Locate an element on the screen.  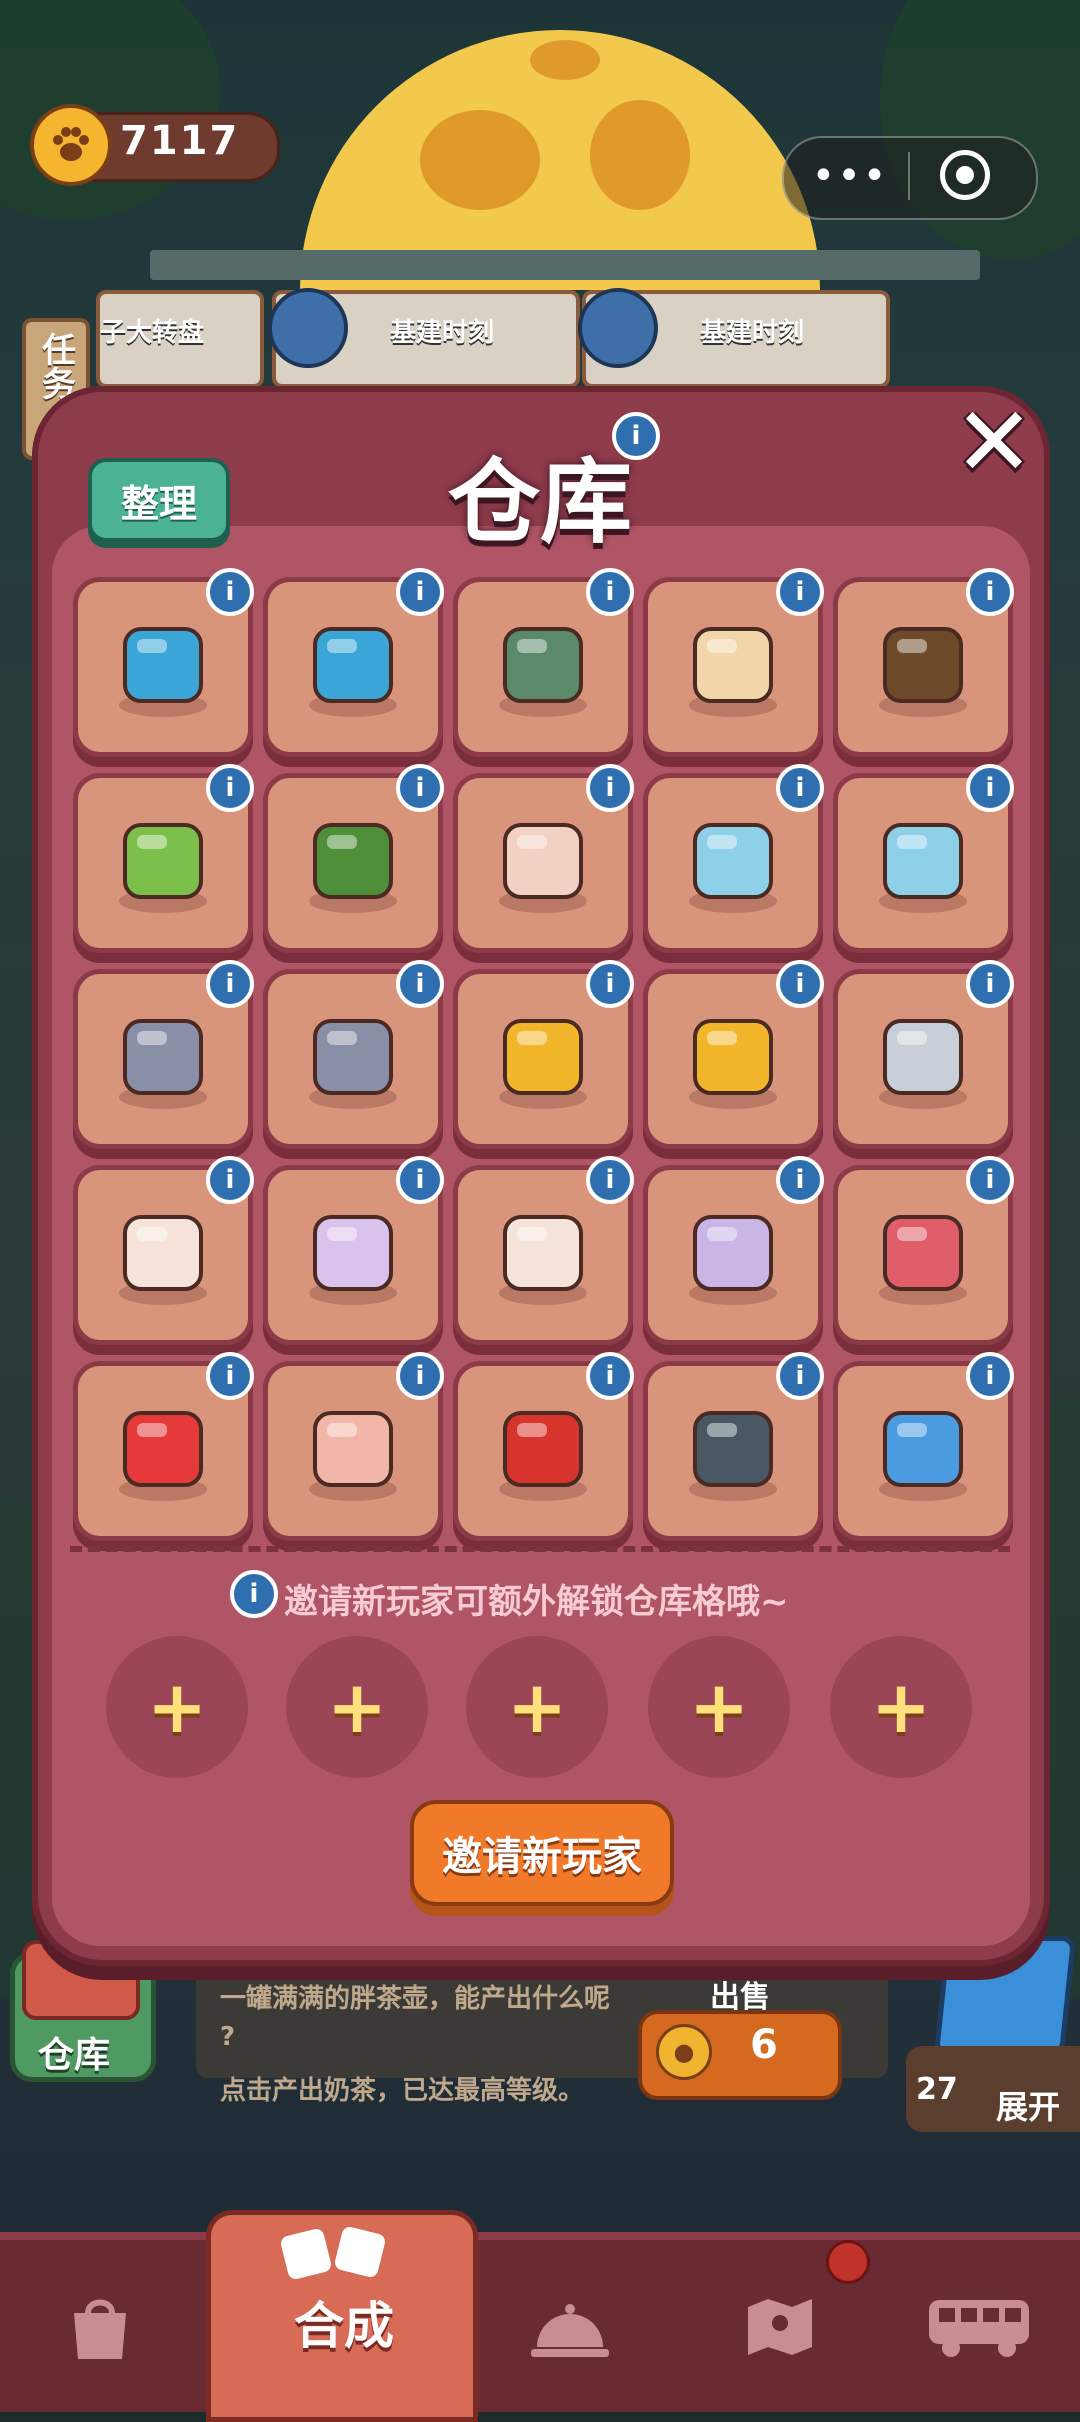
paw-coin-icon is located at coordinates (71, 145).